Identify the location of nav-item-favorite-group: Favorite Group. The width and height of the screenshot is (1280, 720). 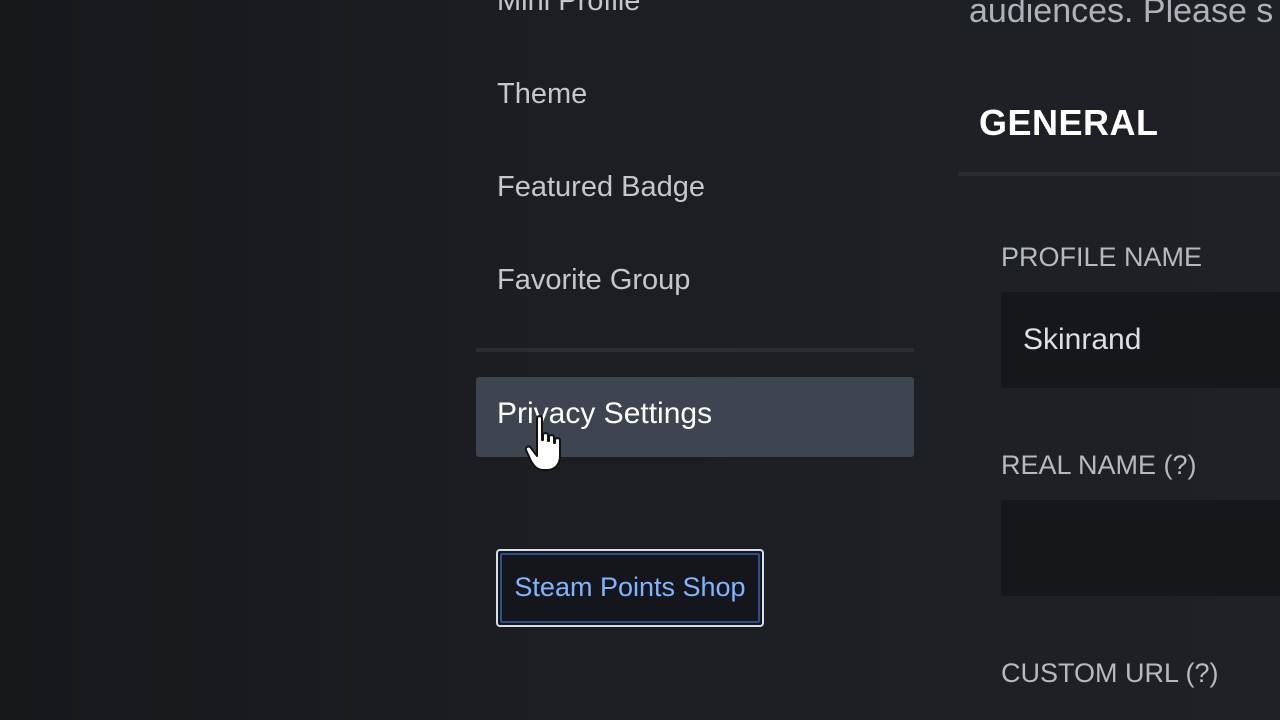
(593, 280).